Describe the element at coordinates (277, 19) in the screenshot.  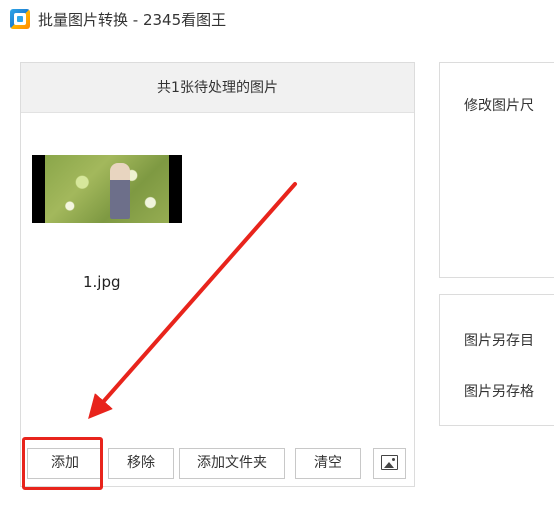
I see `title-bar: 批量图片转换 - 2345看图王` at that location.